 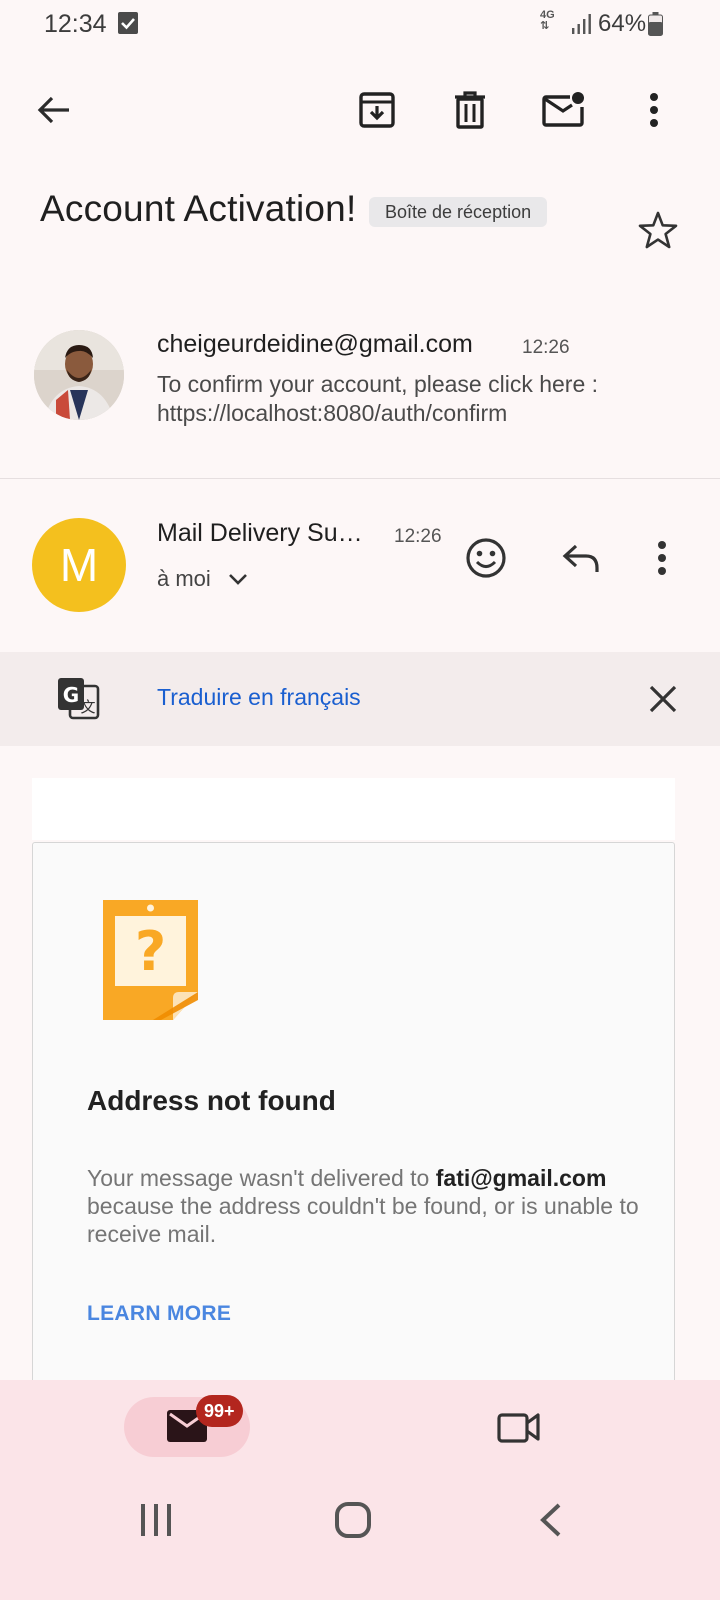 I want to click on question-note-icon: ?, so click(x=151, y=963).